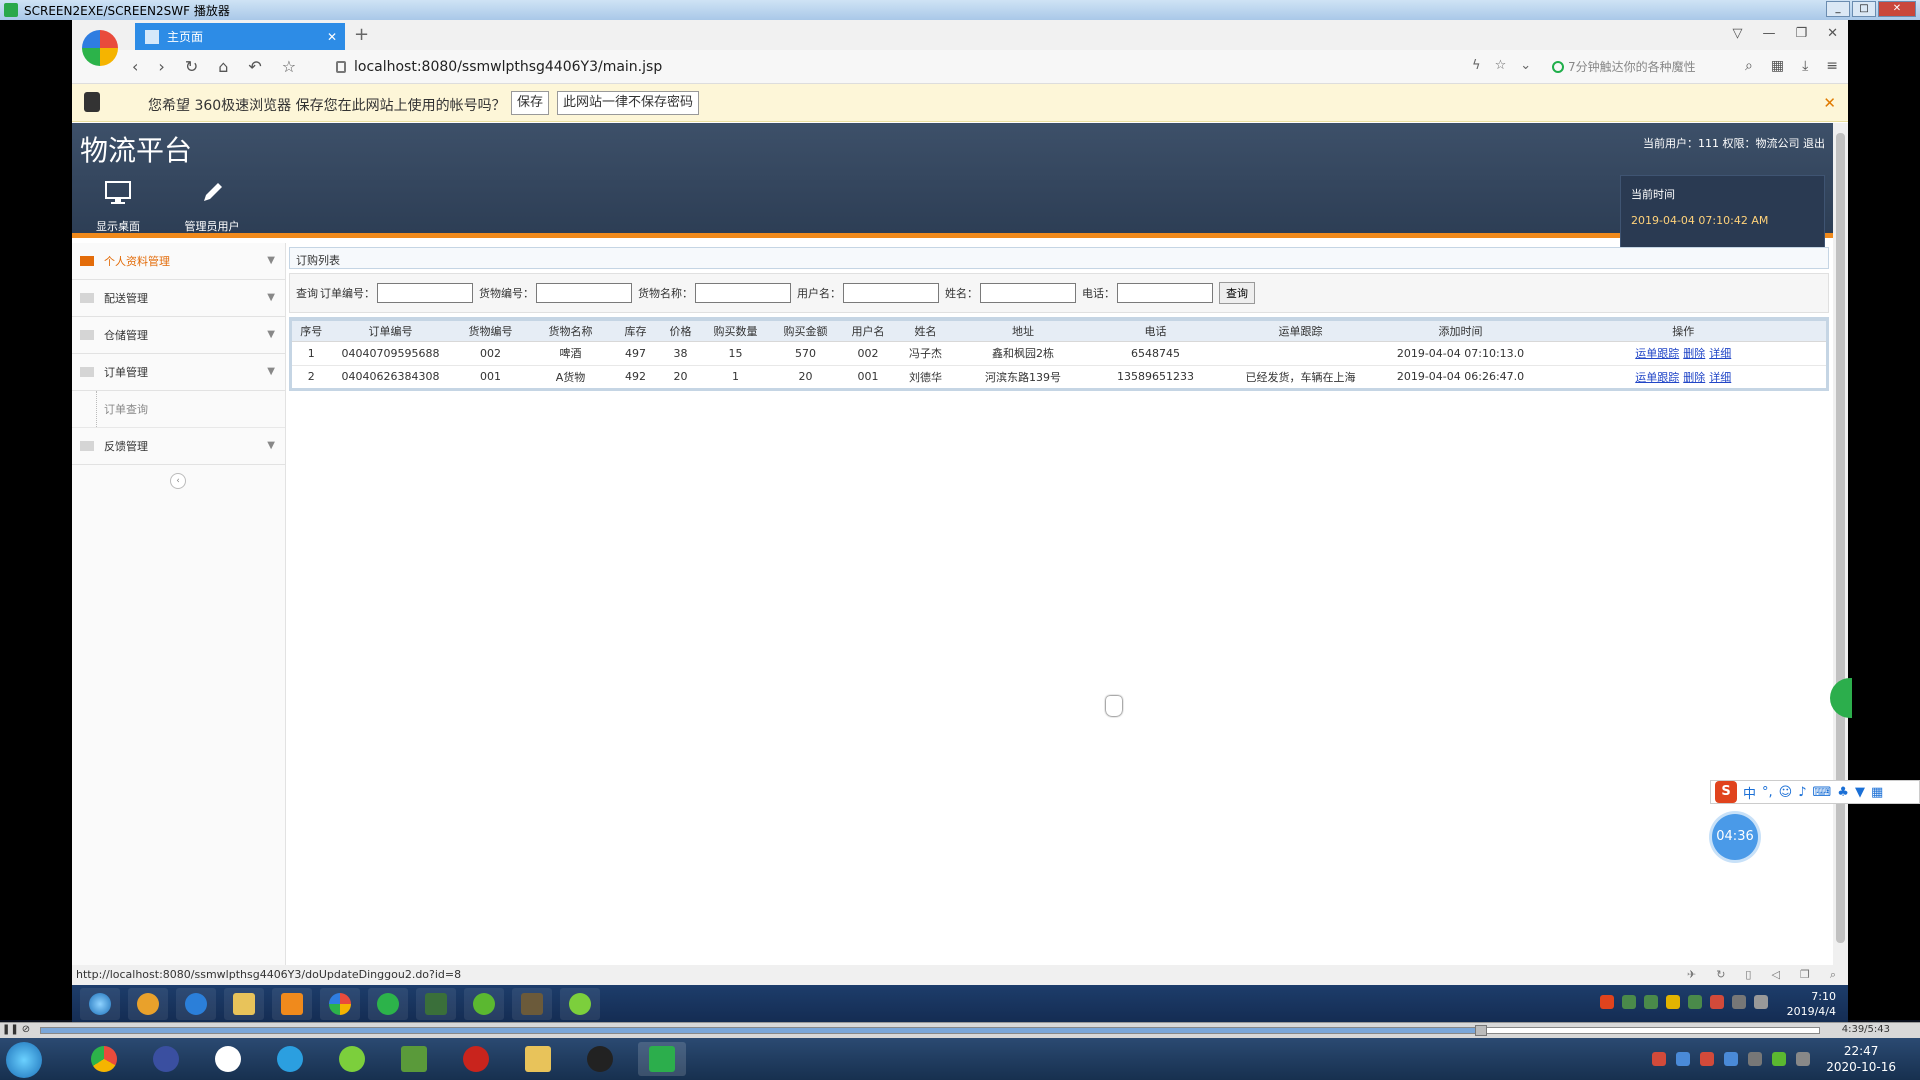 The height and width of the screenshot is (1080, 1920). I want to click on query-button: 查询, so click(1237, 293).